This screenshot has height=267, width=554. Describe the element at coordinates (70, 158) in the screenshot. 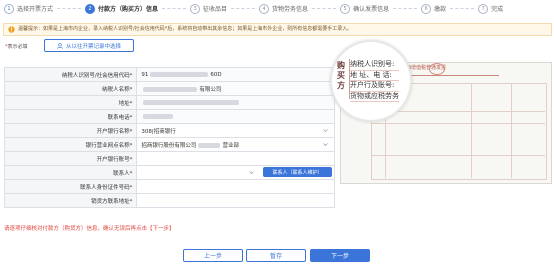

I see `account-label: 开户银行账号*` at that location.